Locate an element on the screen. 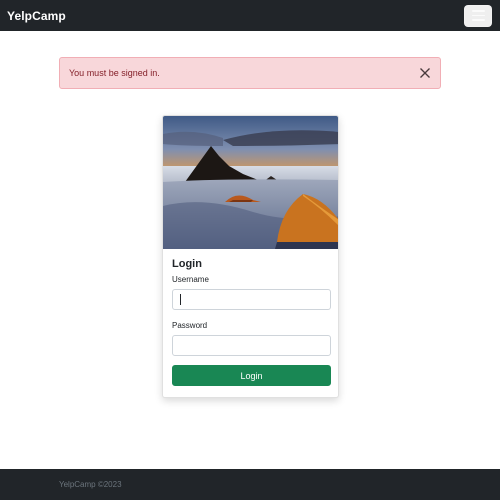 This screenshot has height=500, width=500. username-label: Username is located at coordinates (190, 279).